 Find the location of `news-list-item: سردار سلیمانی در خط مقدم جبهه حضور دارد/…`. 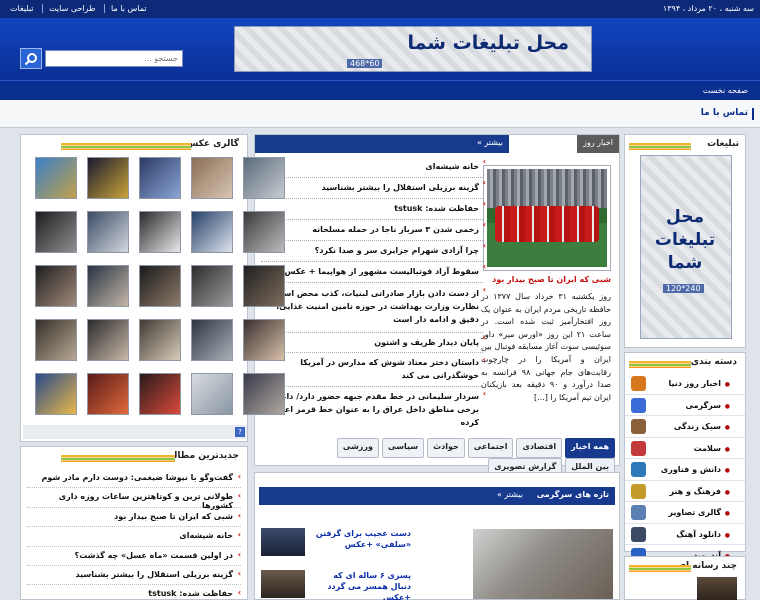

news-list-item: سردار سلیمانی در خط مقدم جبهه حضور دارد/… is located at coordinates (373, 407).